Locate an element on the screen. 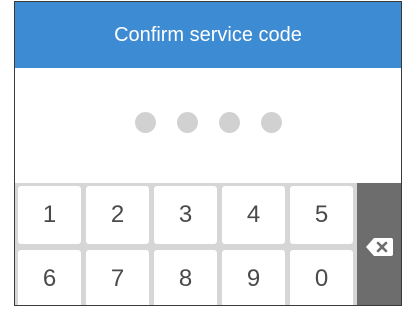  key-4: 4 is located at coordinates (253, 215).